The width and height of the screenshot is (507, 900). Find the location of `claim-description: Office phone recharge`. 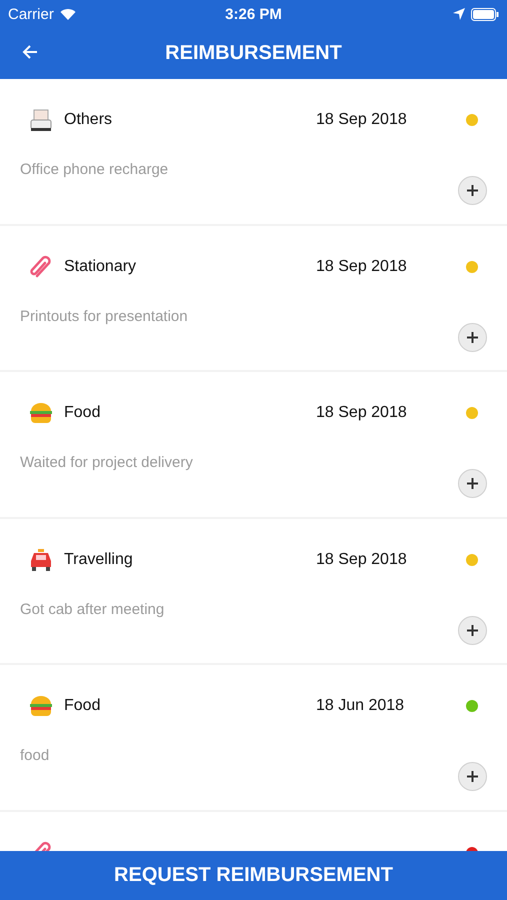

claim-description: Office phone recharge is located at coordinates (95, 169).